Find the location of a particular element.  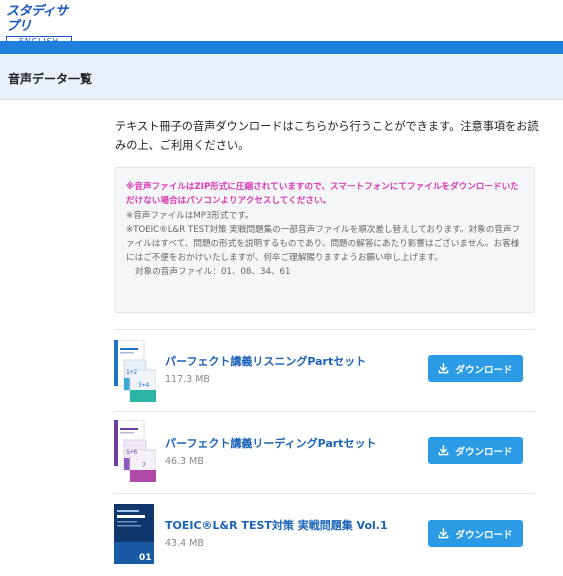

item-title: パーフェクト講義リスニングPartセット is located at coordinates (265, 361).